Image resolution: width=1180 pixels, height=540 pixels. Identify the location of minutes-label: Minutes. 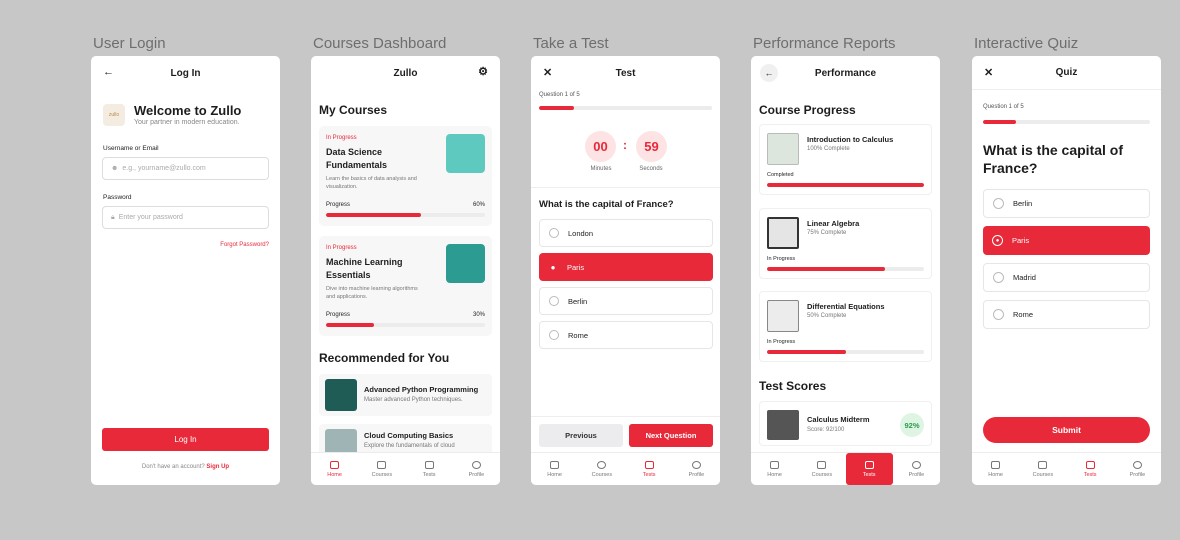
(601, 169).